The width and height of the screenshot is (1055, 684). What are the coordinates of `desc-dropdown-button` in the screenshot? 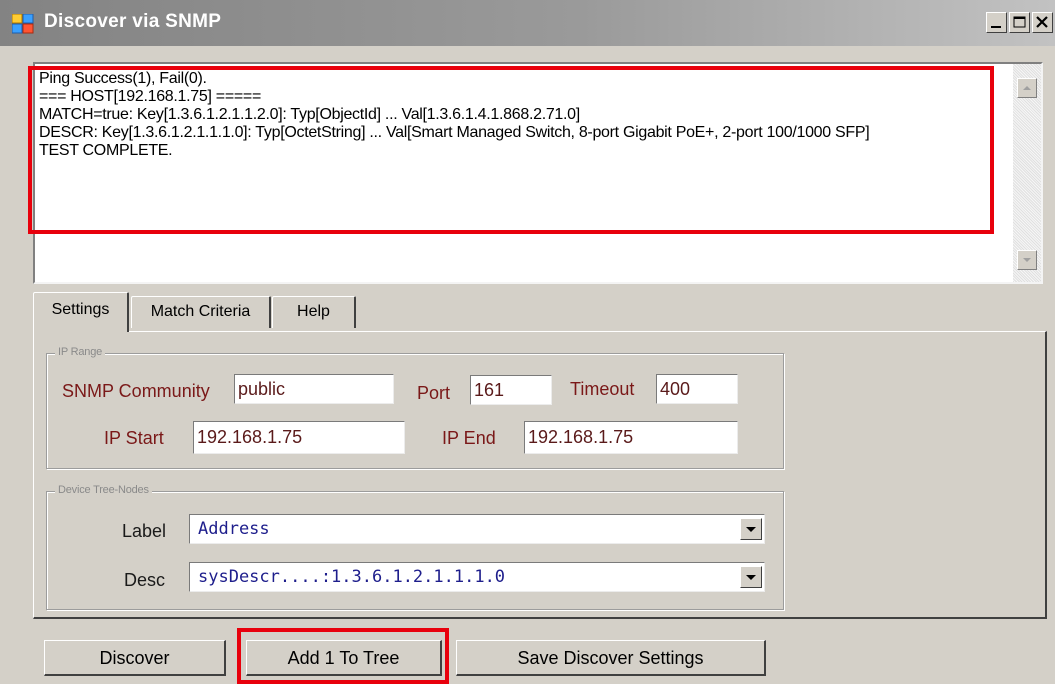 It's located at (751, 577).